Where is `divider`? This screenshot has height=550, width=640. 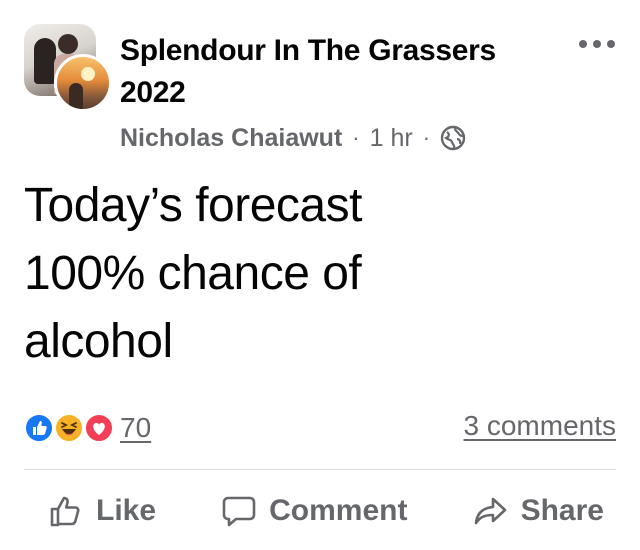 divider is located at coordinates (320, 469).